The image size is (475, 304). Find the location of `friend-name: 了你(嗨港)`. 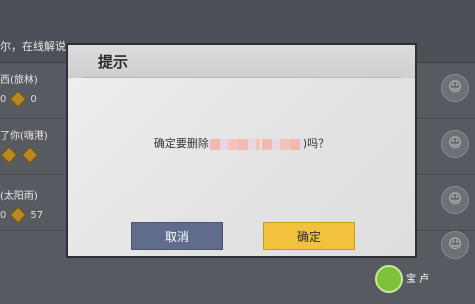

friend-name: 了你(嗨港) is located at coordinates (24, 136).